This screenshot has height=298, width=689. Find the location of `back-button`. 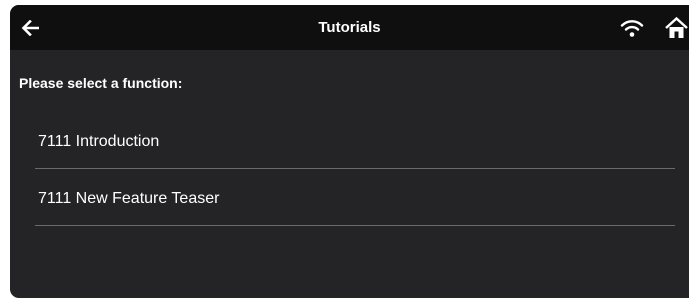

back-button is located at coordinates (30, 28).